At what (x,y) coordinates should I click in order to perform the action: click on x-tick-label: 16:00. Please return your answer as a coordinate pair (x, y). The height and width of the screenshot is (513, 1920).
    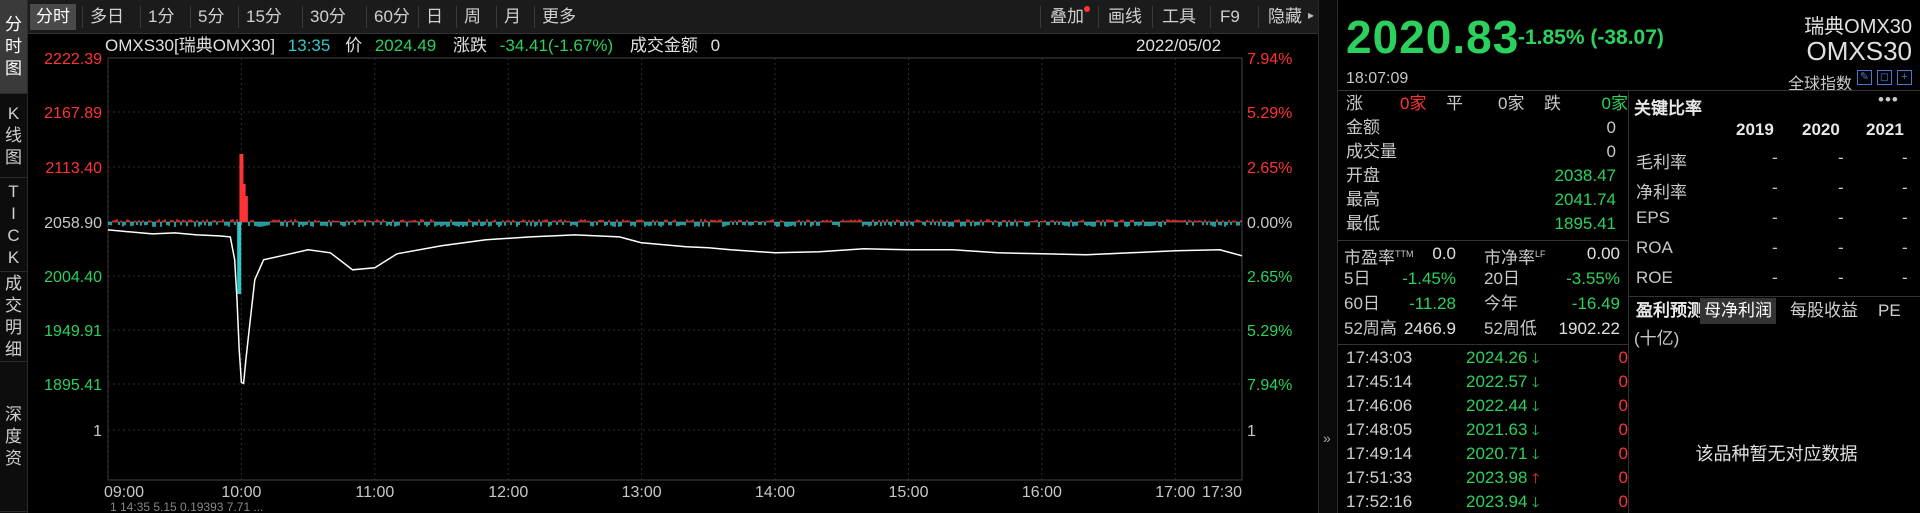
    Looking at the image, I should click on (1042, 492).